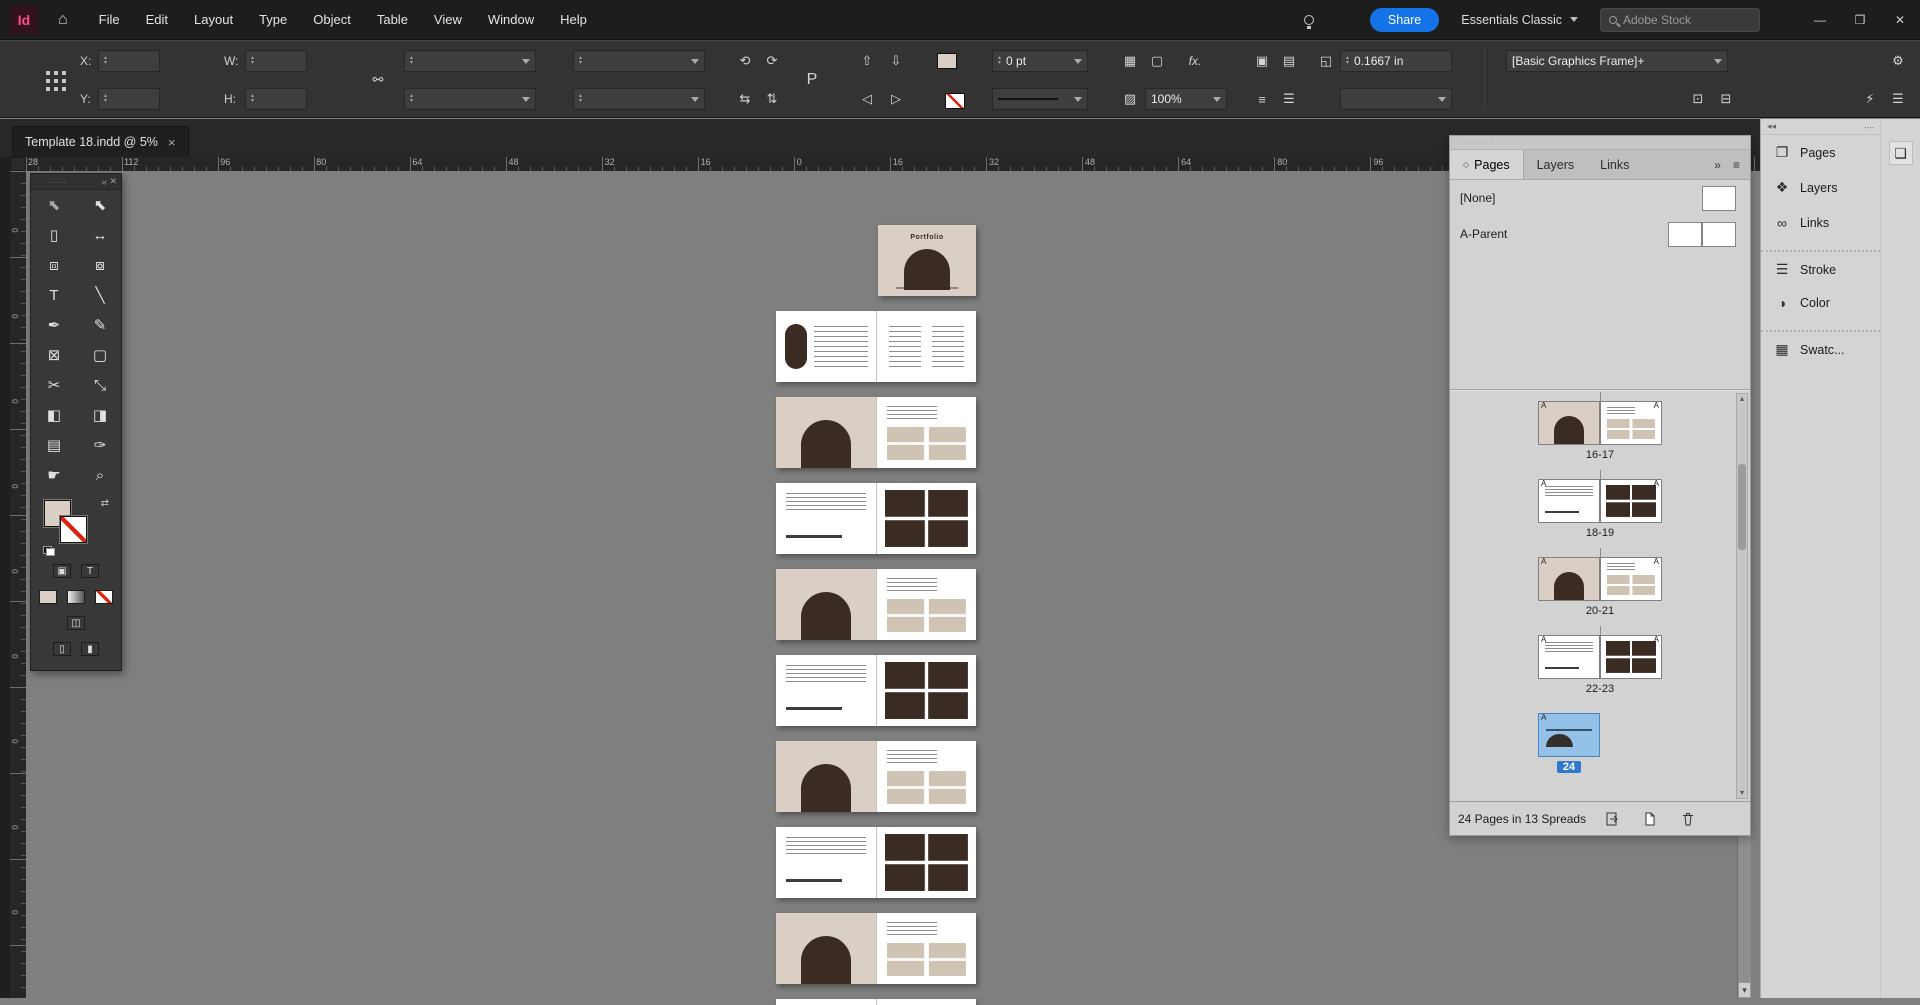 The width and height of the screenshot is (1920, 1005). I want to click on note-tool: ▤, so click(54, 445).